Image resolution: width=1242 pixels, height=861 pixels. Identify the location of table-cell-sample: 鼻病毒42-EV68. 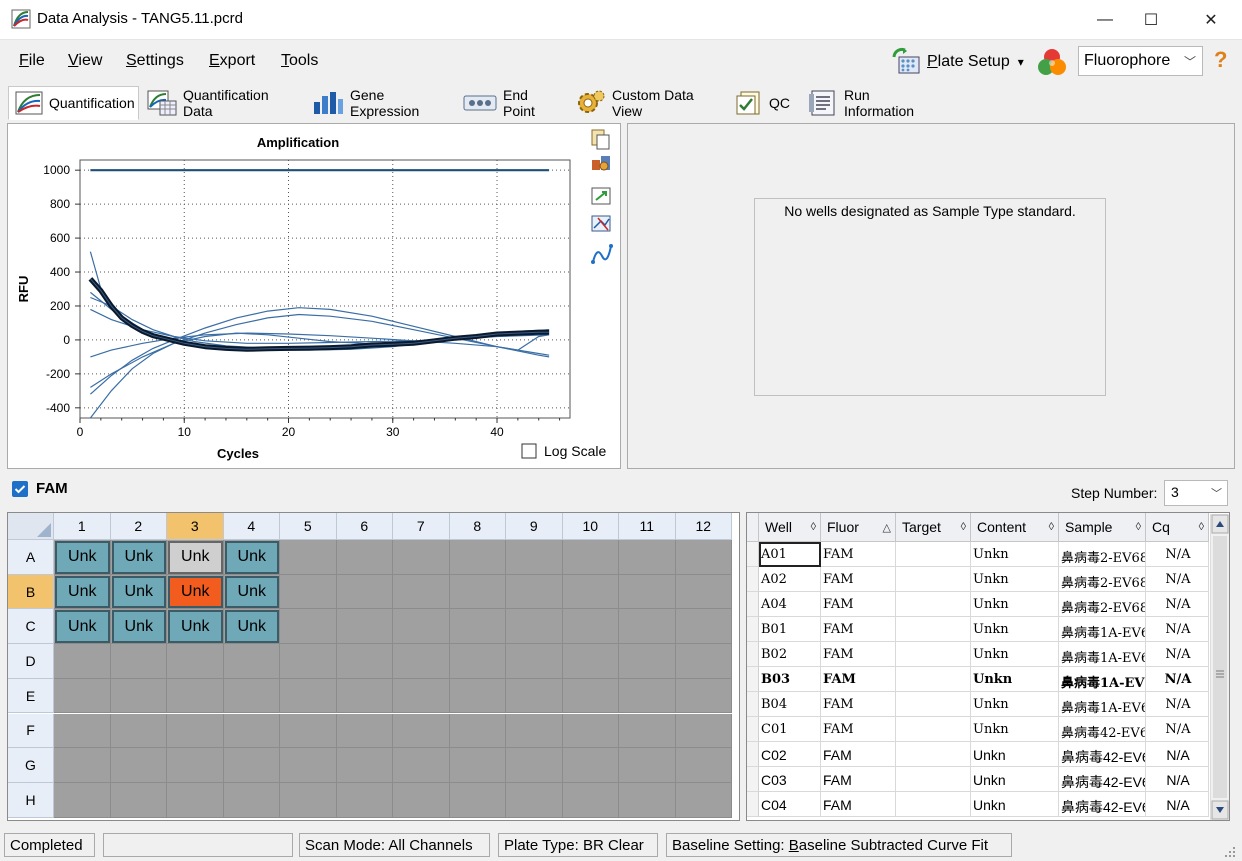
(1102, 779).